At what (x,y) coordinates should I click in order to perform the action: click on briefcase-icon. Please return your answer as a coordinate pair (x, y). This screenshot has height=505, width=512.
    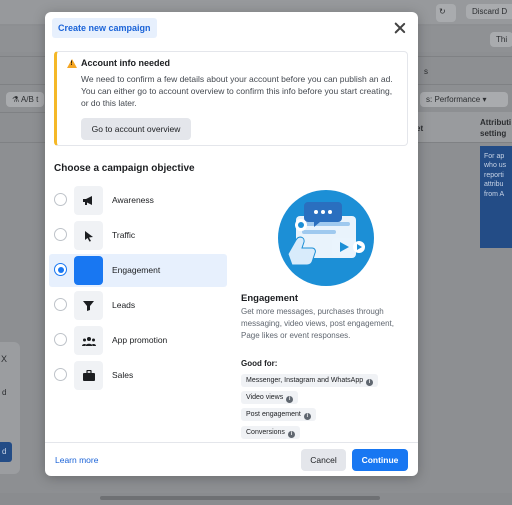
    Looking at the image, I should click on (88, 375).